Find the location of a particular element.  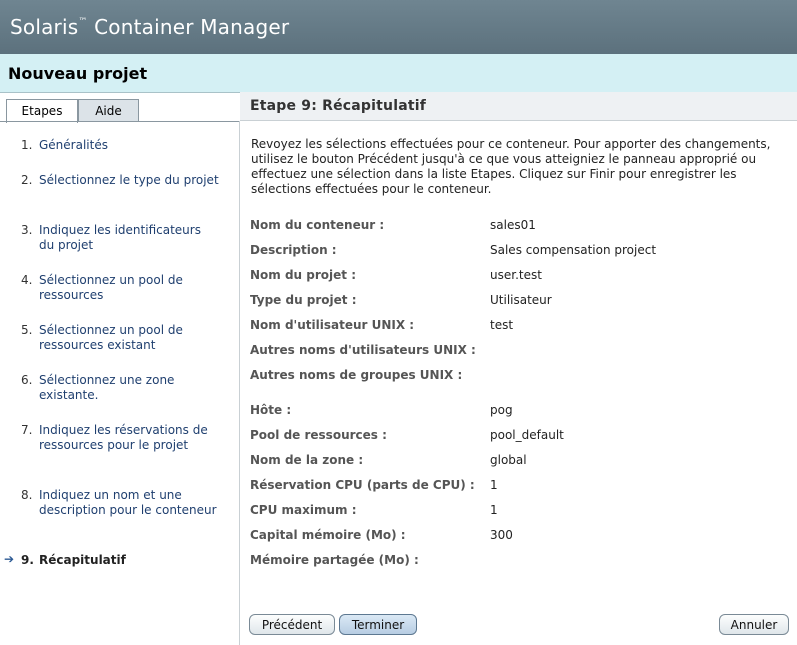

step-link: Sélectionnez un pool de ressources is located at coordinates (129, 288).